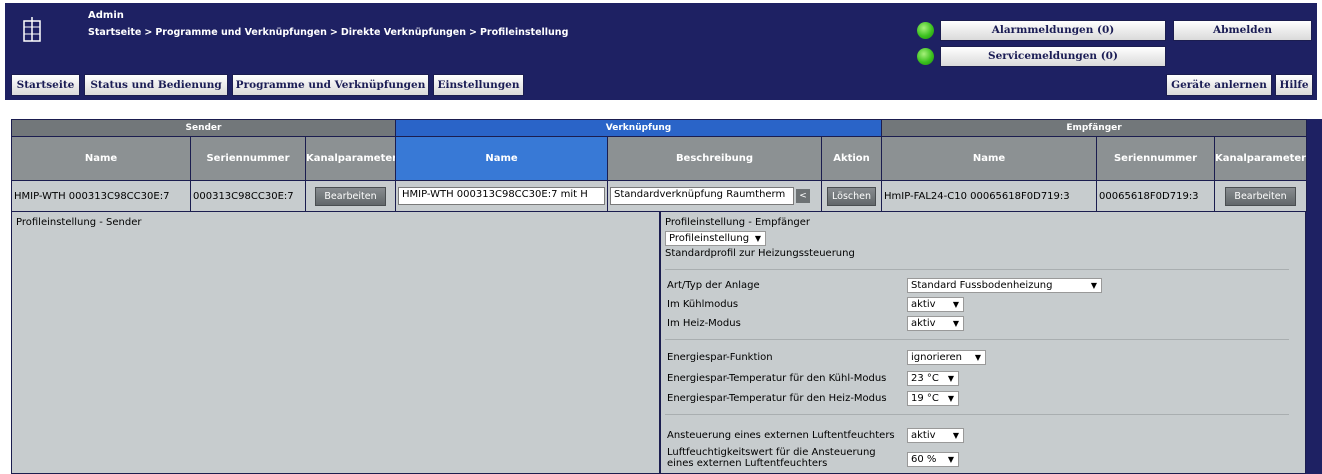 This screenshot has width=1322, height=474. Describe the element at coordinates (925, 30) in the screenshot. I see `alarm-led-icon` at that location.